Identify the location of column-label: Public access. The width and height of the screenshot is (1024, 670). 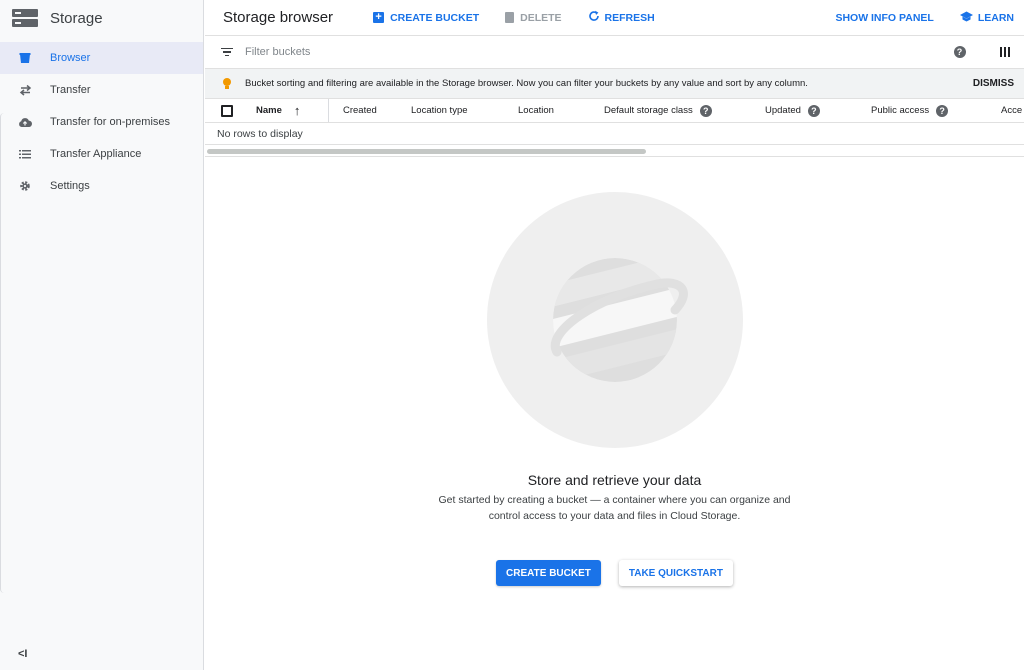
(900, 110).